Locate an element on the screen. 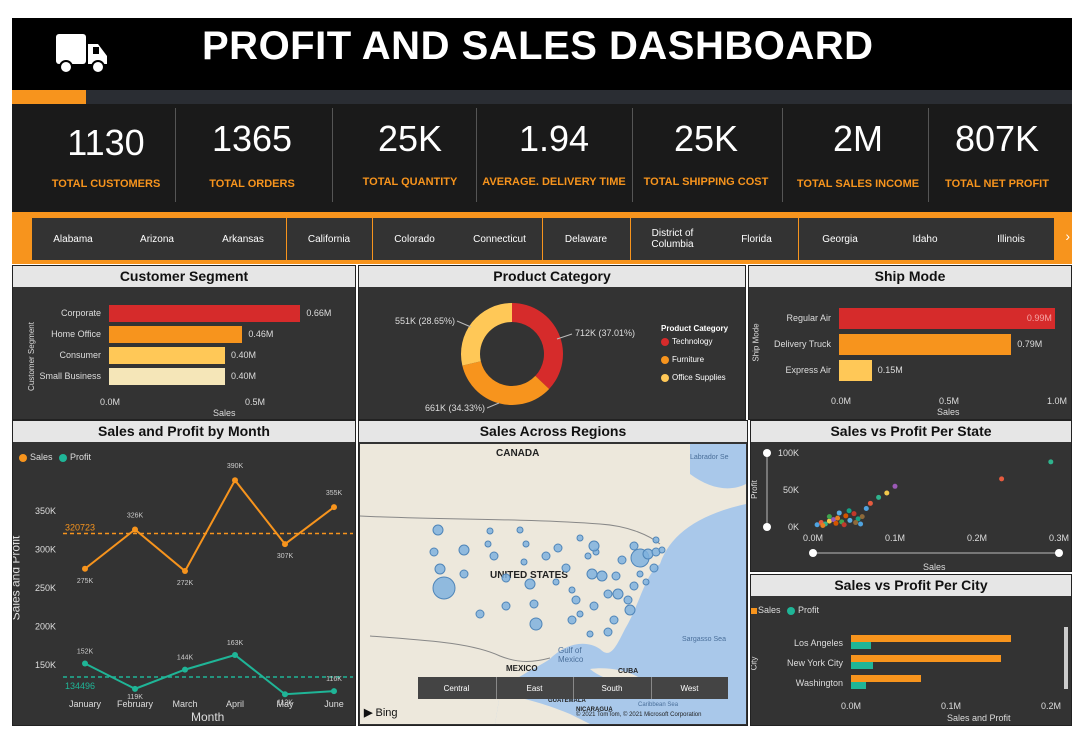 Image resolution: width=1084 pixels, height=747 pixels. profit-bar is located at coordinates (861, 645).